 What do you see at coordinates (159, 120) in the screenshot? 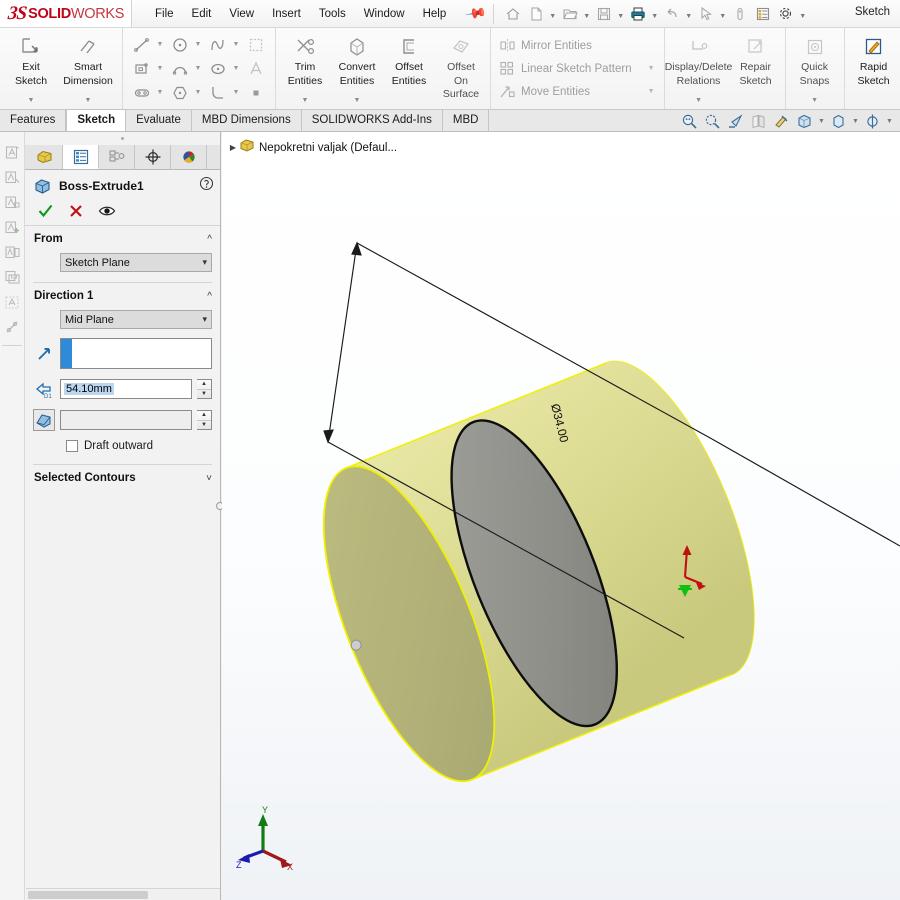
I see `tab-evaluate: Evaluate` at bounding box center [159, 120].